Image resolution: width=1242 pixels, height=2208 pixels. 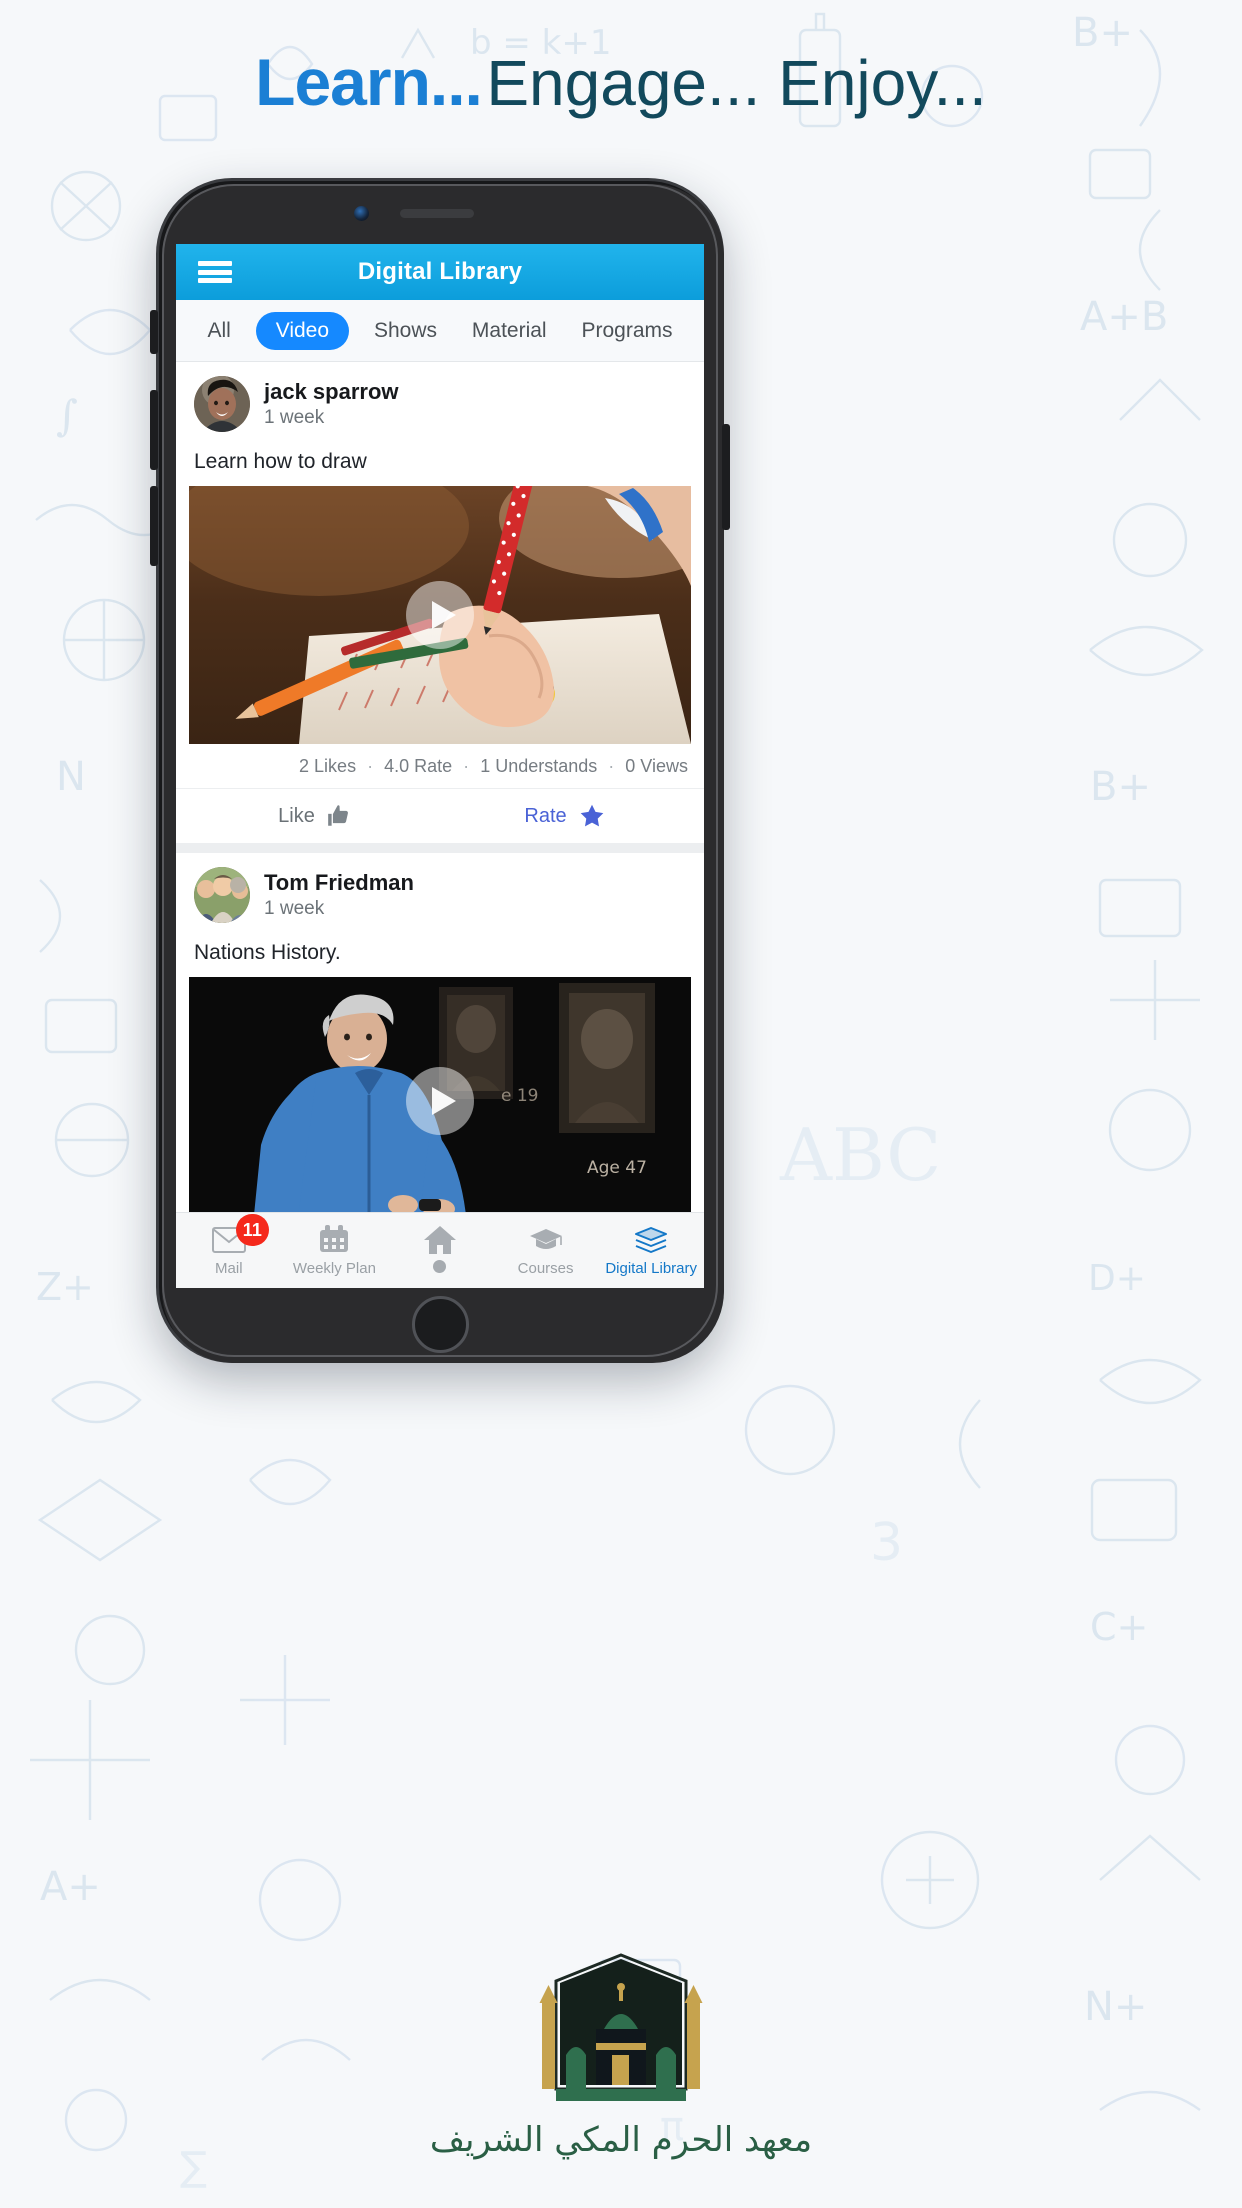 I want to click on rate-button: Rate, so click(x=565, y=816).